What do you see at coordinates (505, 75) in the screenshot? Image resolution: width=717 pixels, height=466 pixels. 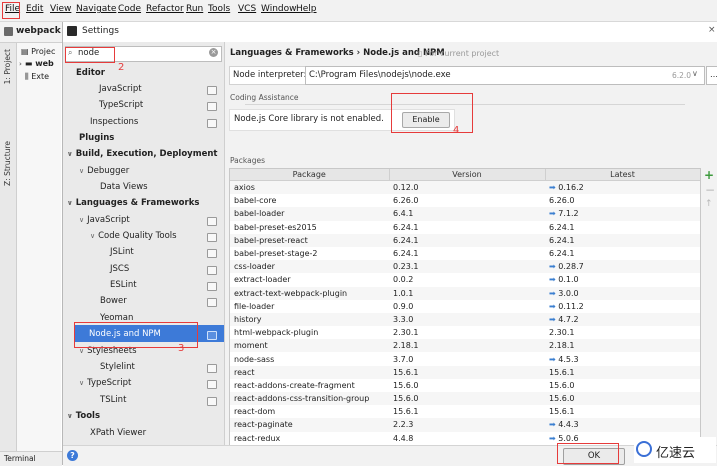 I see `interpreter-select: C:\Program Files\nodejs\node.exe 6.2.0 ∨` at bounding box center [505, 75].